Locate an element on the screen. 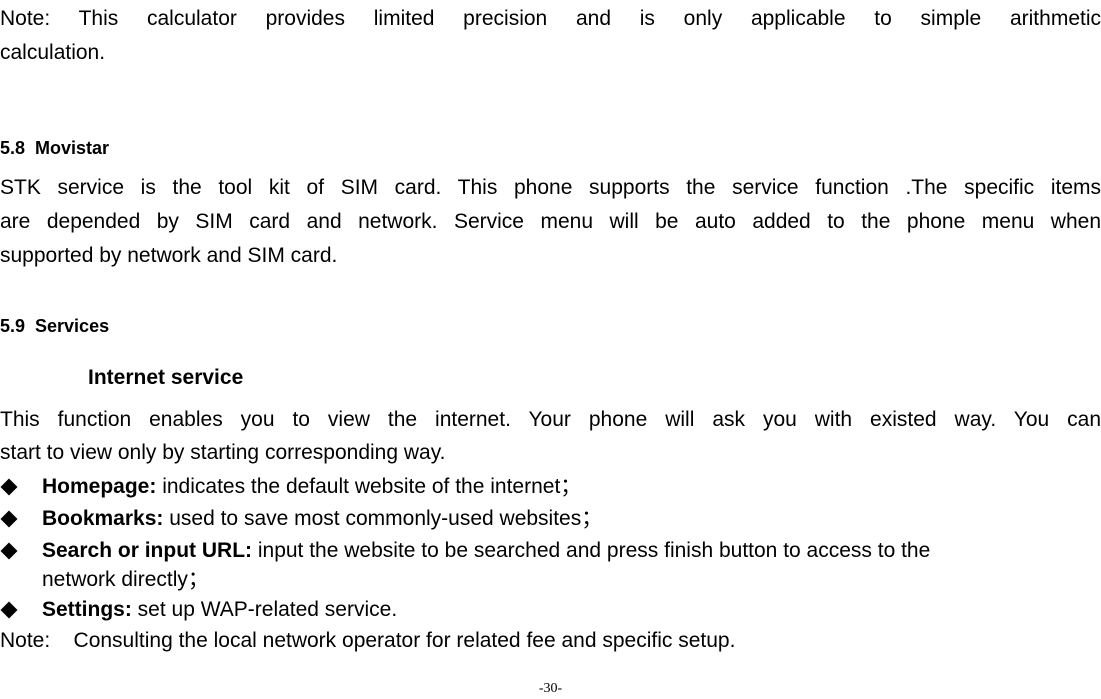 The width and height of the screenshot is (1101, 699). bullet-item-settings: Settings: set up WAP-related service. is located at coordinates (550, 609).